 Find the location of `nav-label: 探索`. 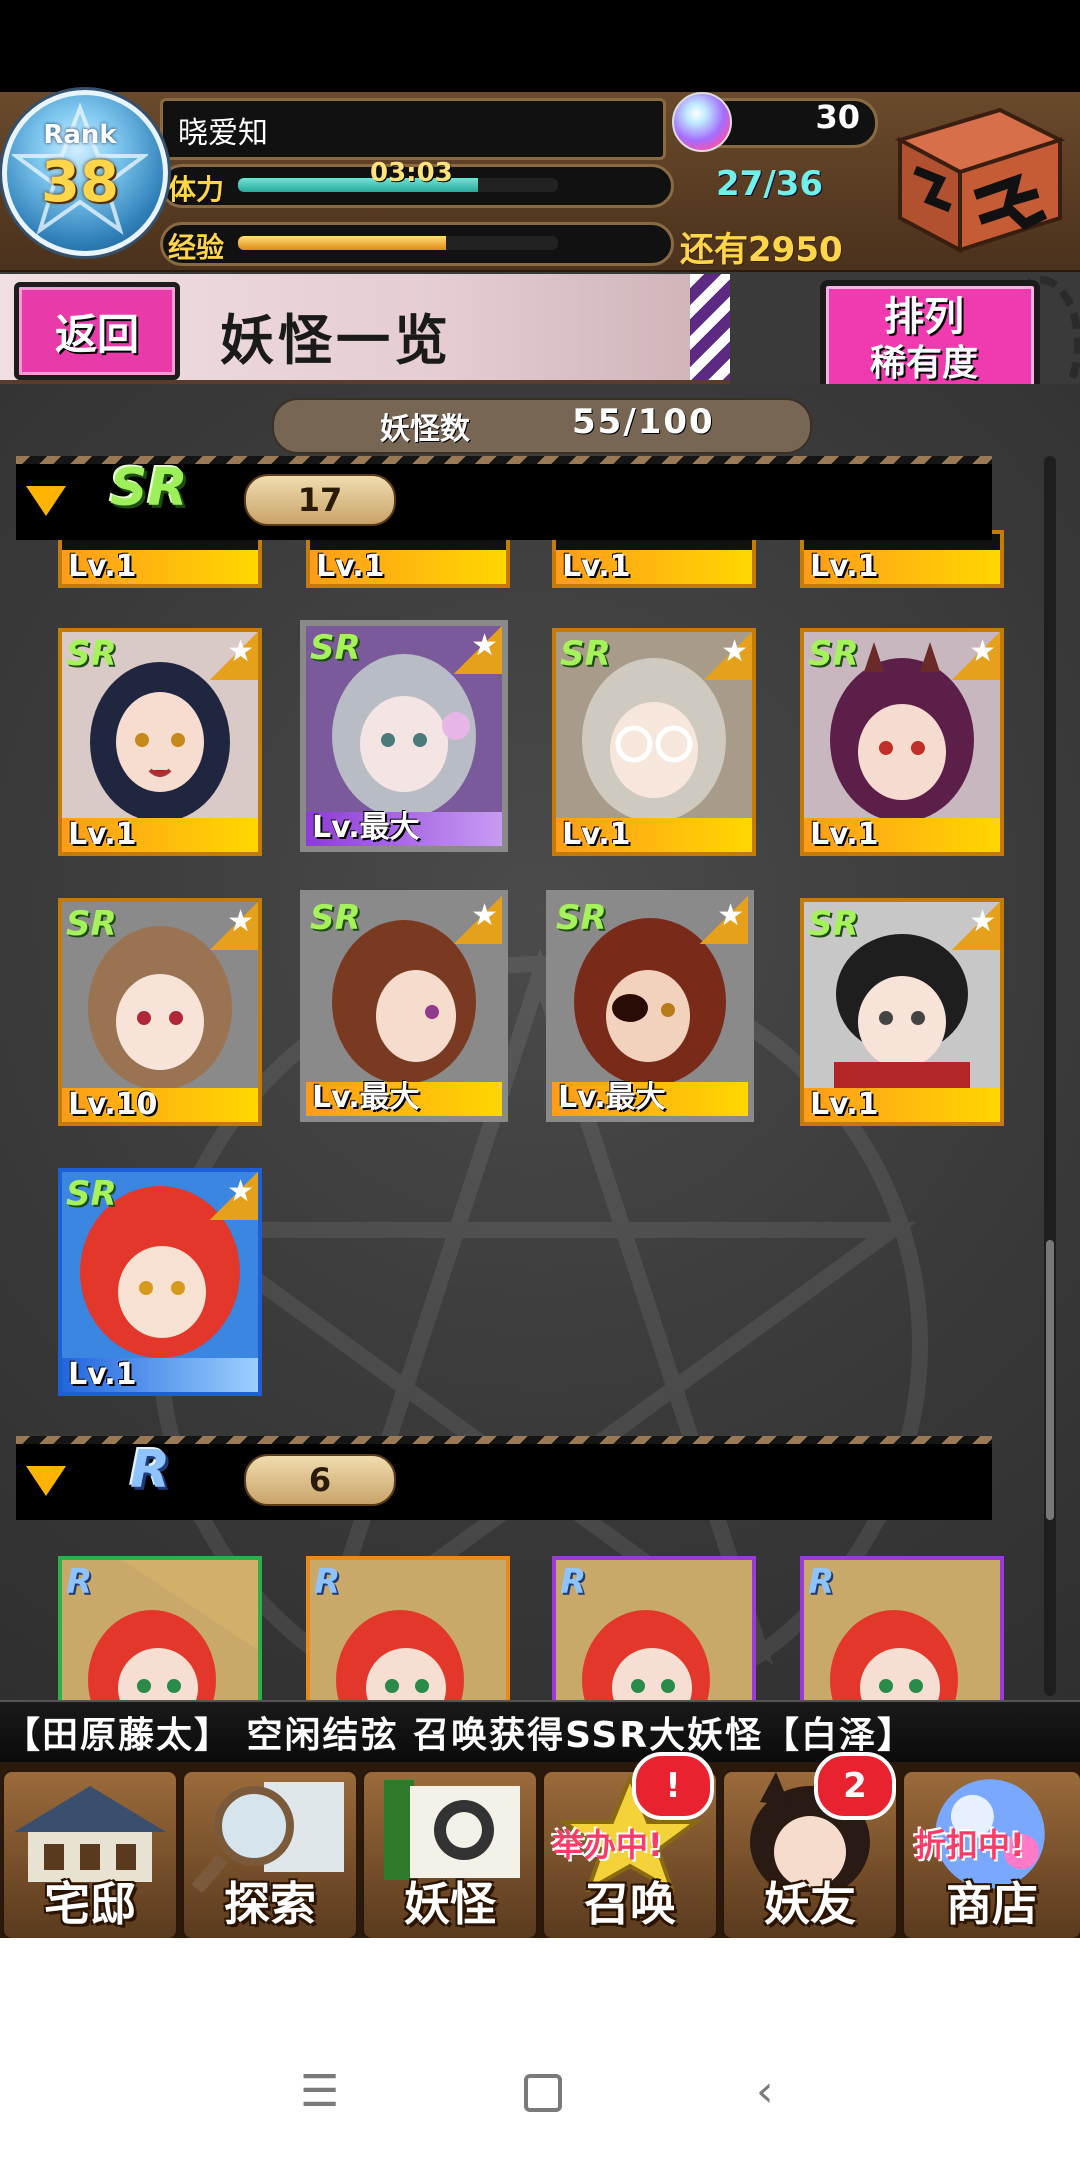

nav-label: 探索 is located at coordinates (270, 1904).